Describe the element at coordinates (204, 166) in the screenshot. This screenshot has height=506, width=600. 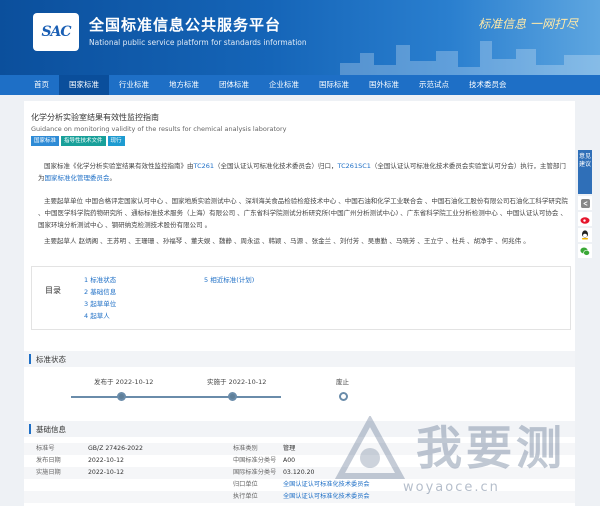
I see `tc261-link: TC261` at that location.